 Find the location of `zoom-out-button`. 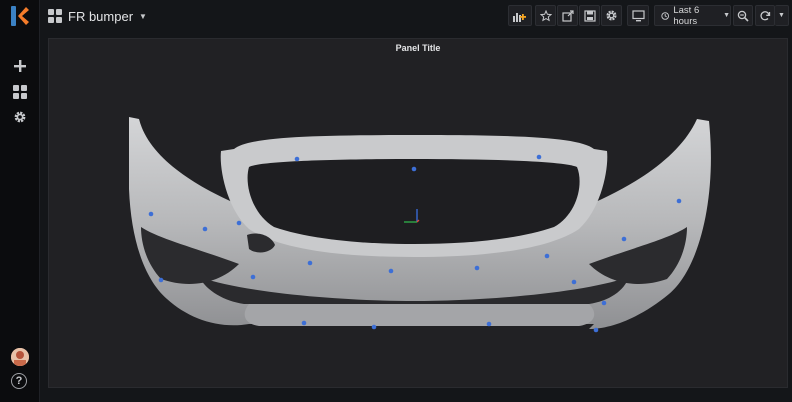

zoom-out-button is located at coordinates (743, 15).